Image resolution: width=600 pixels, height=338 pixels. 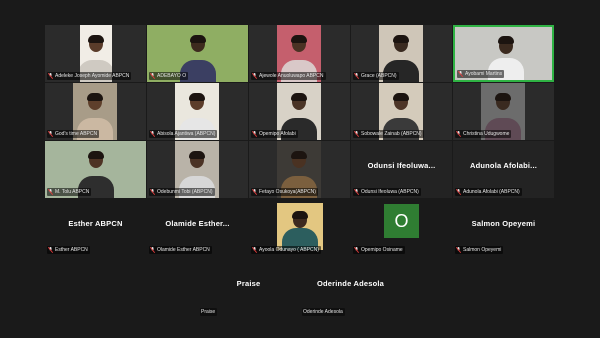 I want to click on participant-name-label: Opemipo Afolabi, so click(x=274, y=134).